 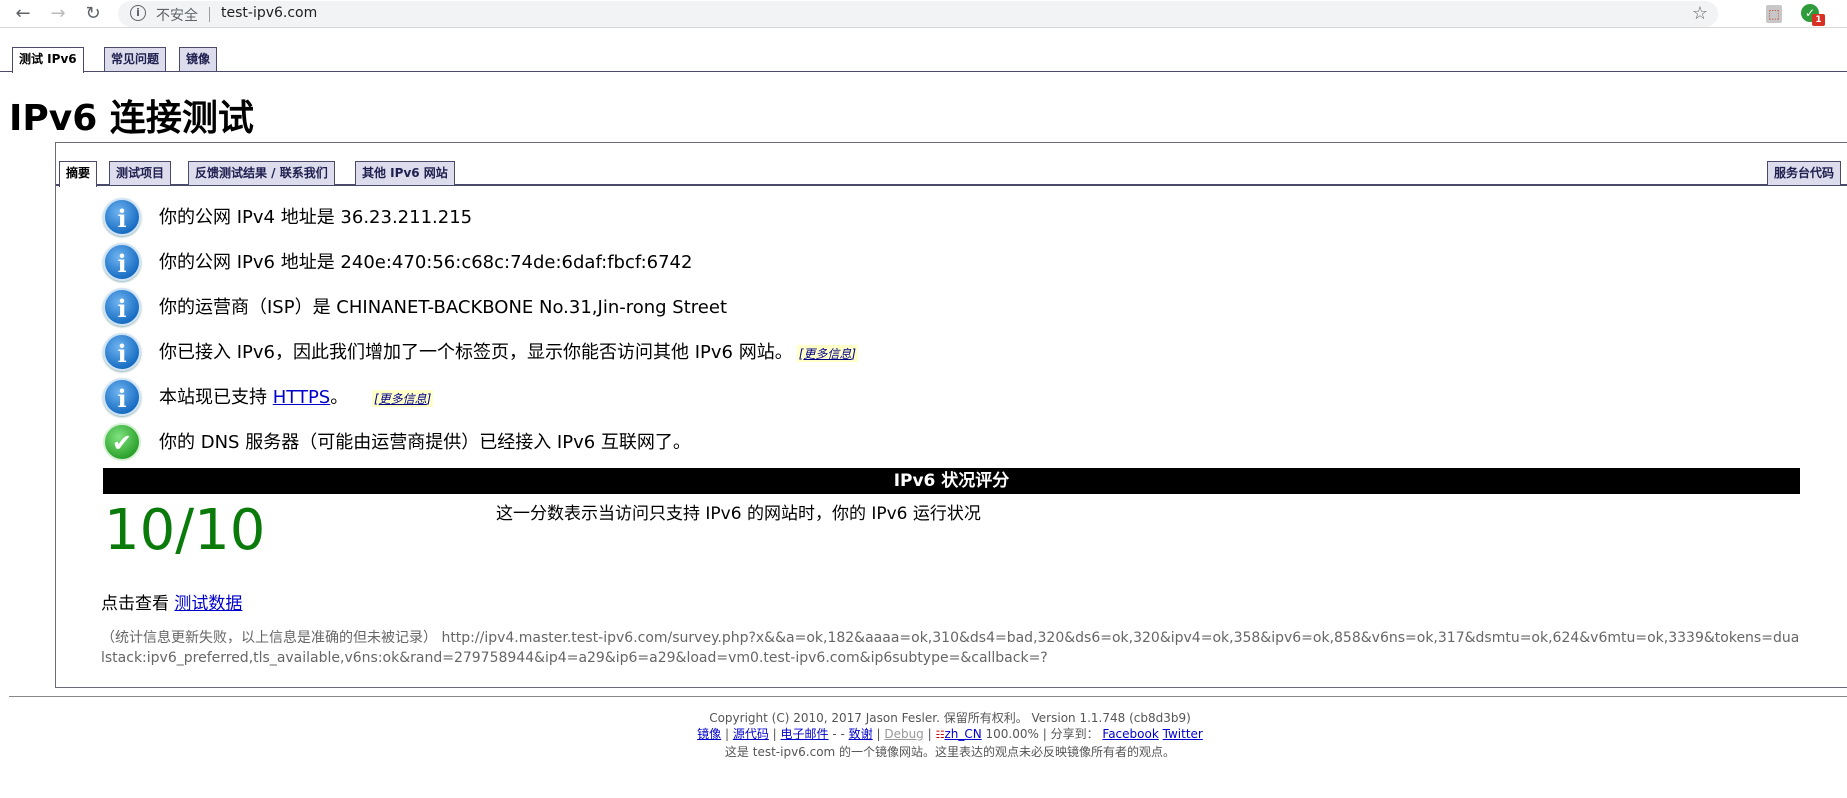 I want to click on tab-feedback: 反馈测试结果 / 联系我们, so click(x=261, y=173).